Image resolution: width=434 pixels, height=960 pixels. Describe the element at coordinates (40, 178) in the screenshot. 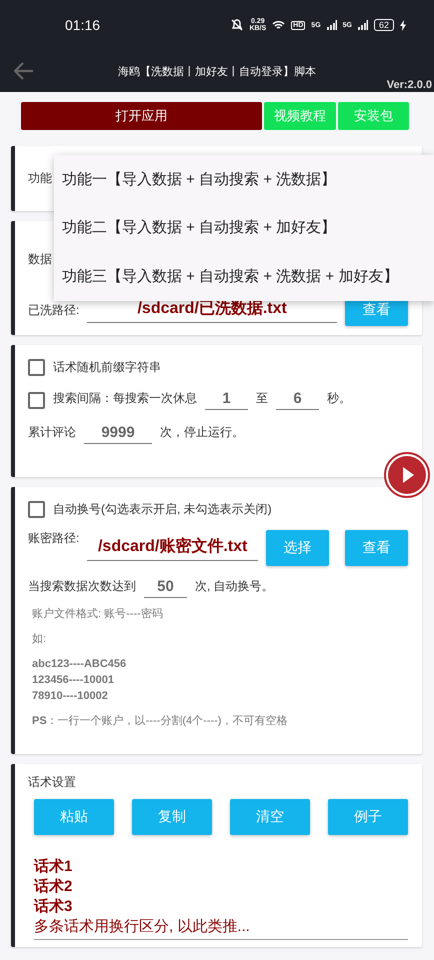

I see `function-label: 功能` at that location.